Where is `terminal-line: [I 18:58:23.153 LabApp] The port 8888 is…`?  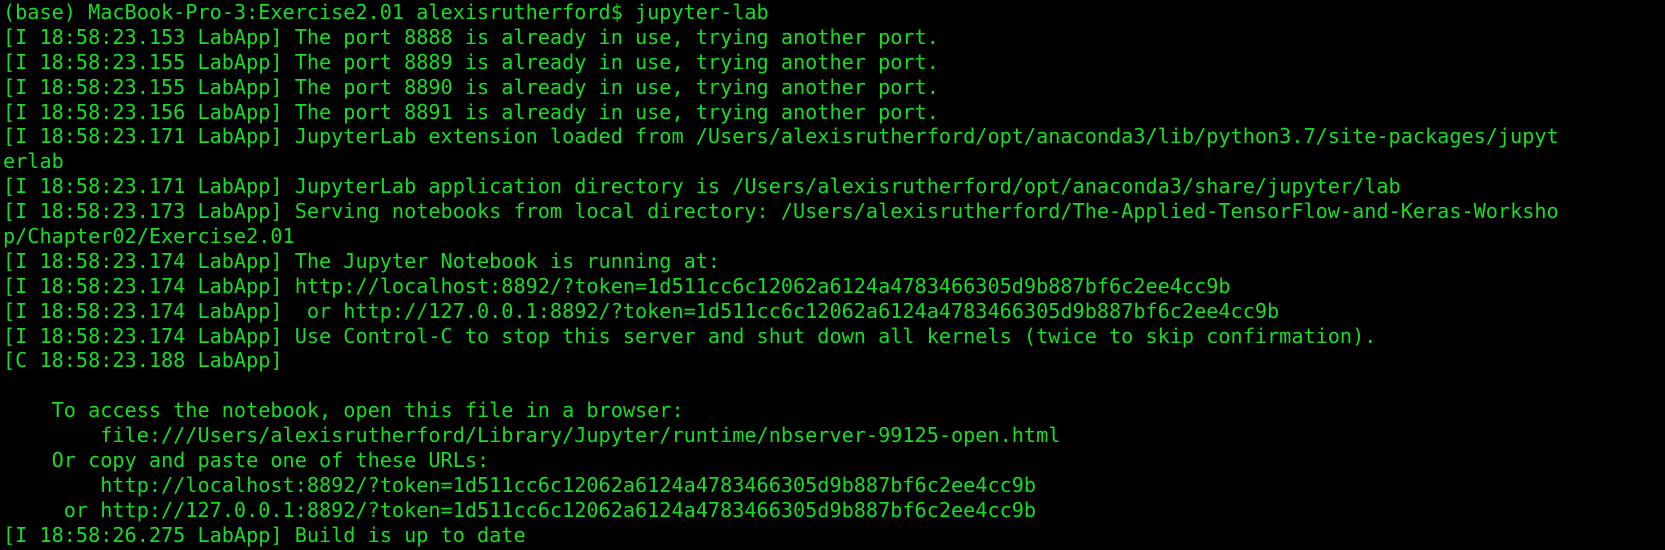 terminal-line: [I 18:58:23.153 LabApp] The port 8888 is… is located at coordinates (471, 36).